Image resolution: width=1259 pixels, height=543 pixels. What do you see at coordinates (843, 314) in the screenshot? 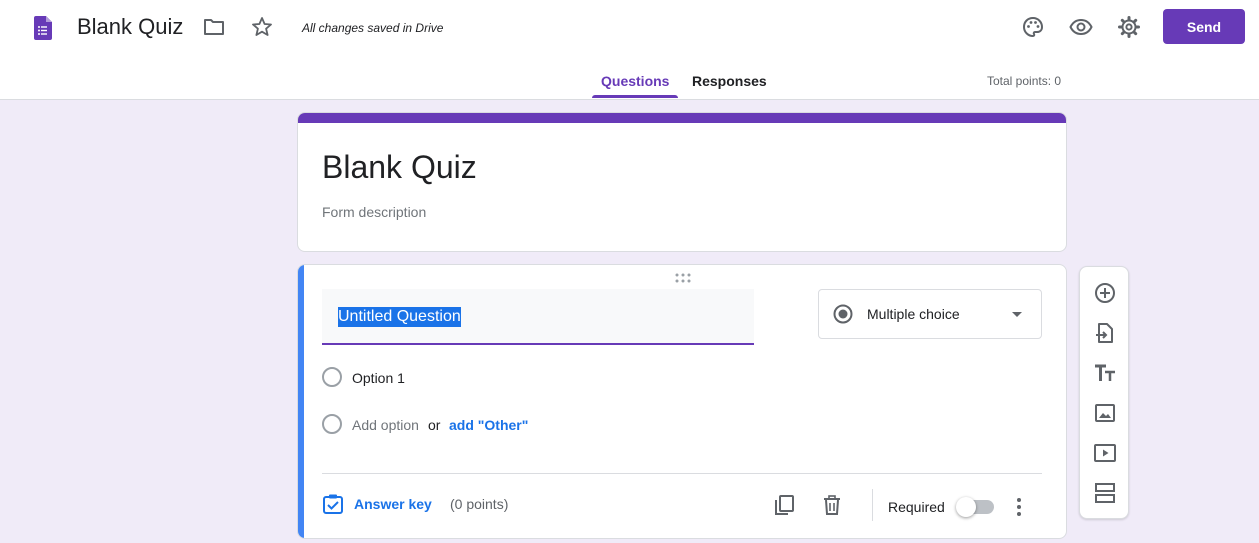
I see `radio-button-icon` at bounding box center [843, 314].